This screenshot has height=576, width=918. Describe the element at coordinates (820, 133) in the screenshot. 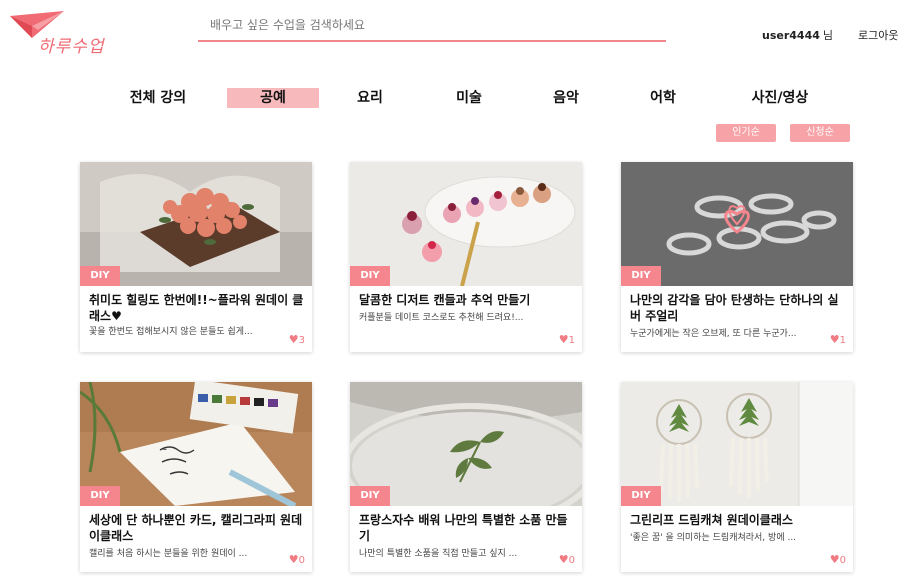

I see `sort-newest-button: 신청순` at that location.